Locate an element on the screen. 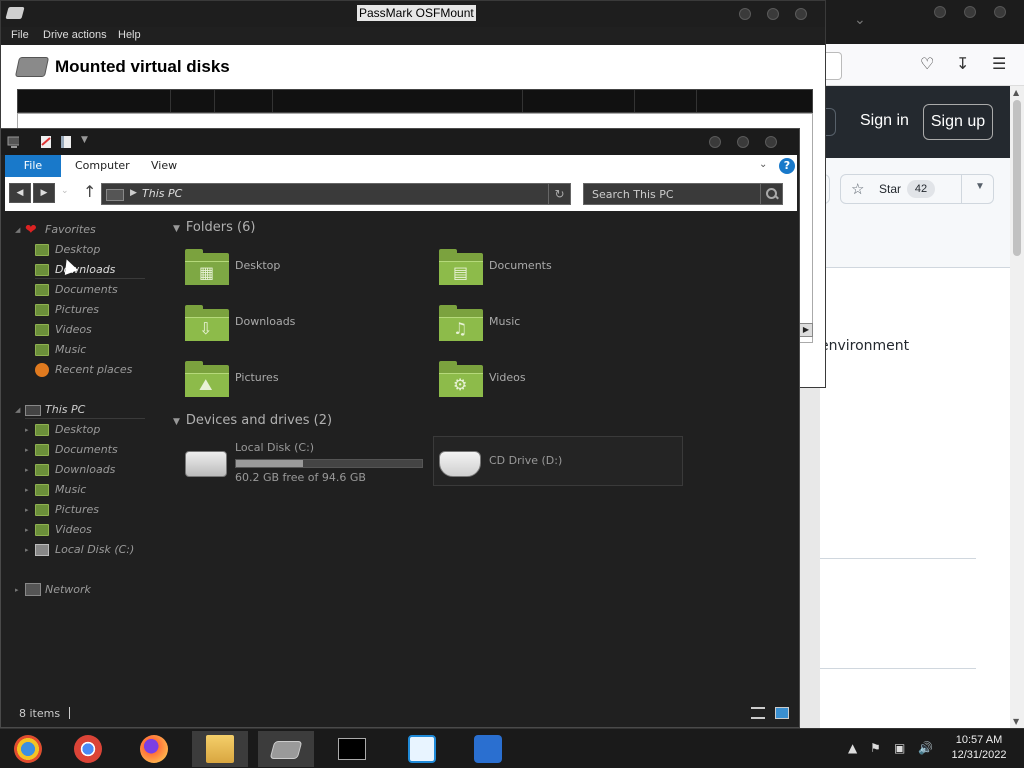 The height and width of the screenshot is (768, 1024). help-icon: ? is located at coordinates (787, 166).